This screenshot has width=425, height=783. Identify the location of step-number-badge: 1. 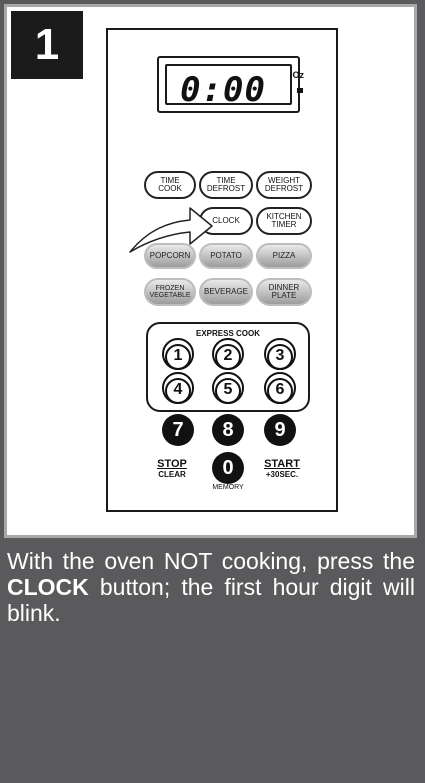
(47, 45).